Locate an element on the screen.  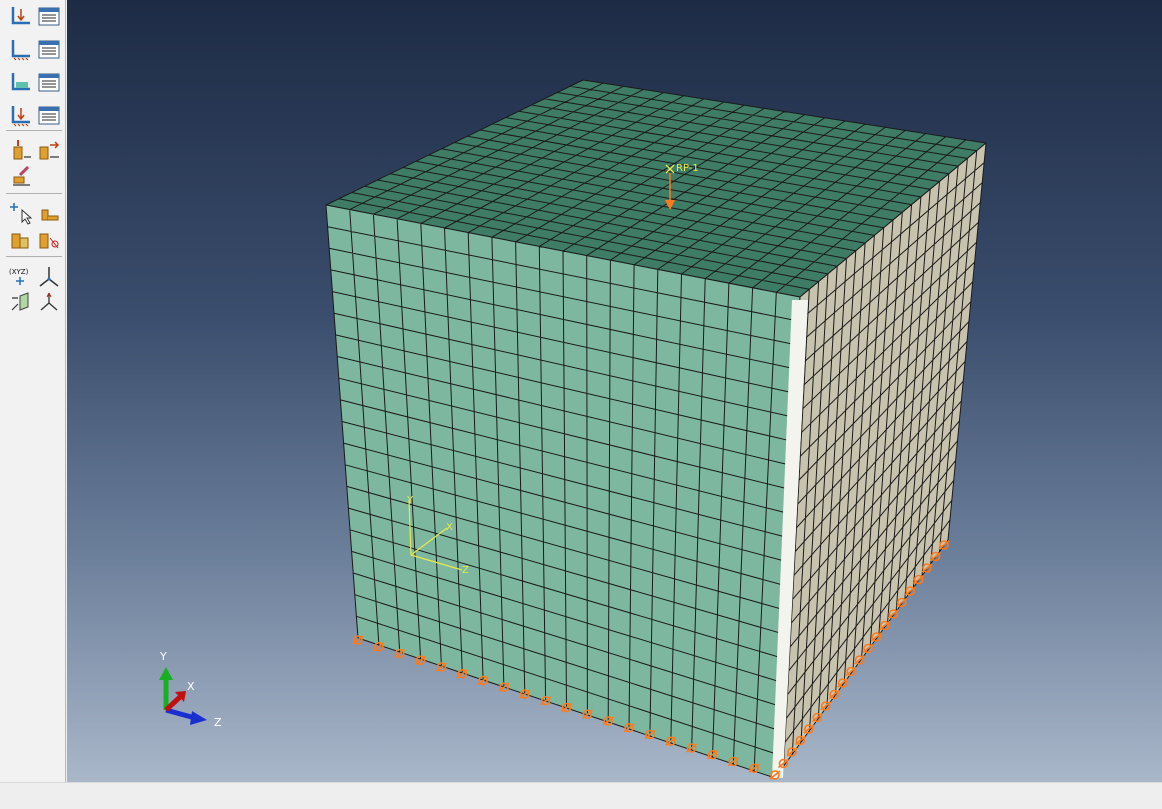
local-csys-y-label: Y is located at coordinates (410, 500).